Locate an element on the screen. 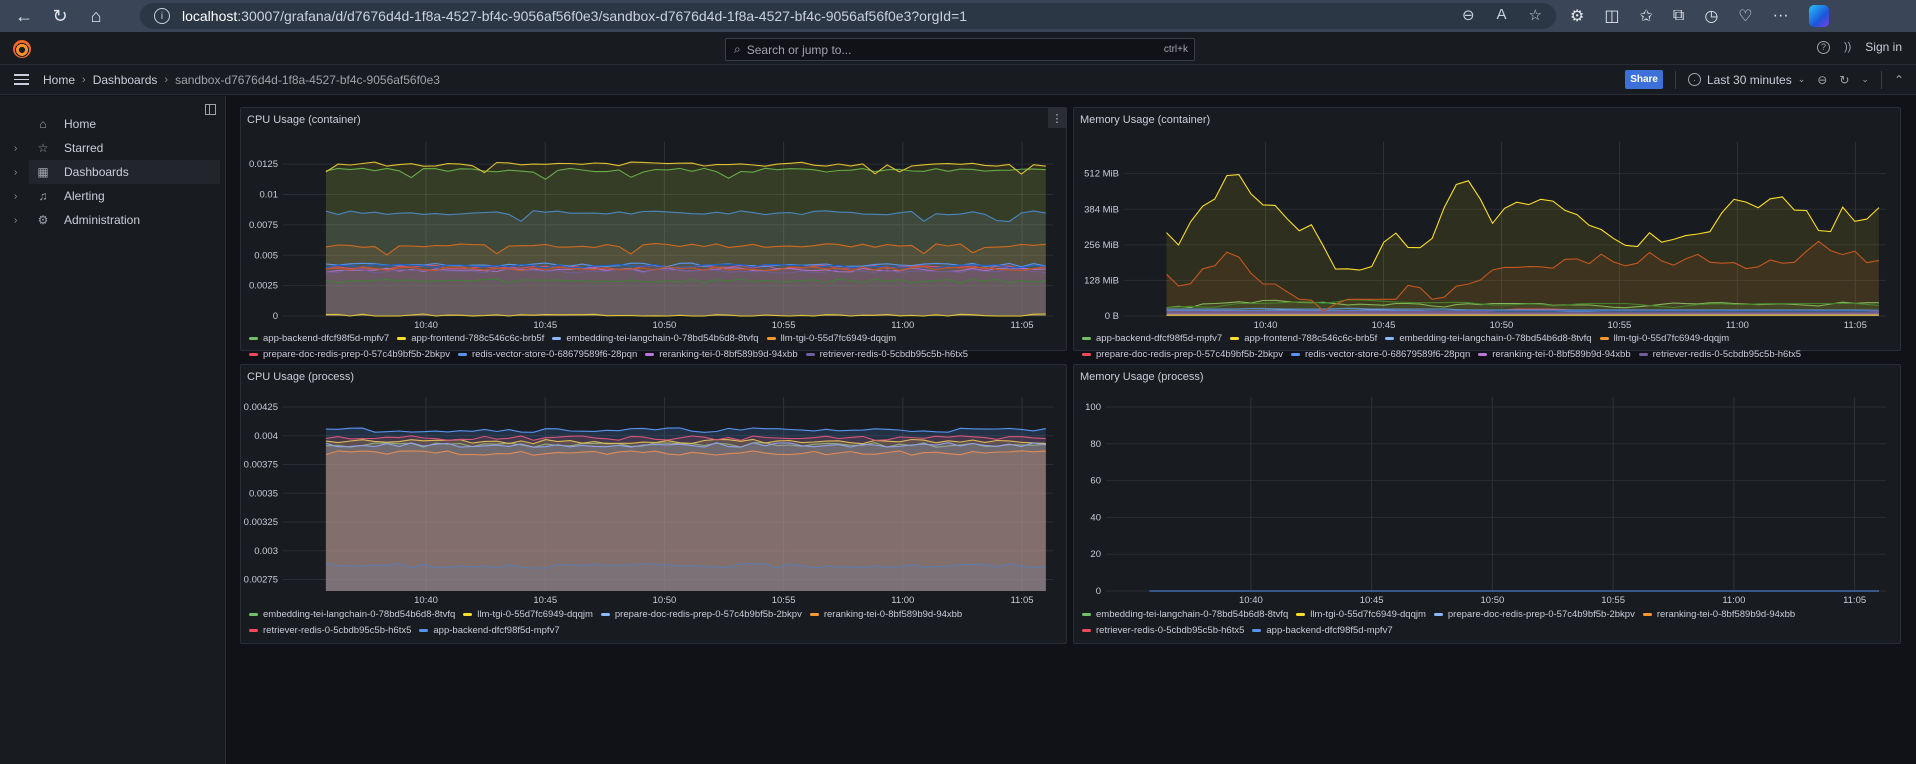 Image resolution: width=1916 pixels, height=764 pixels. browser-essentials-icon: ♡ is located at coordinates (1745, 16).